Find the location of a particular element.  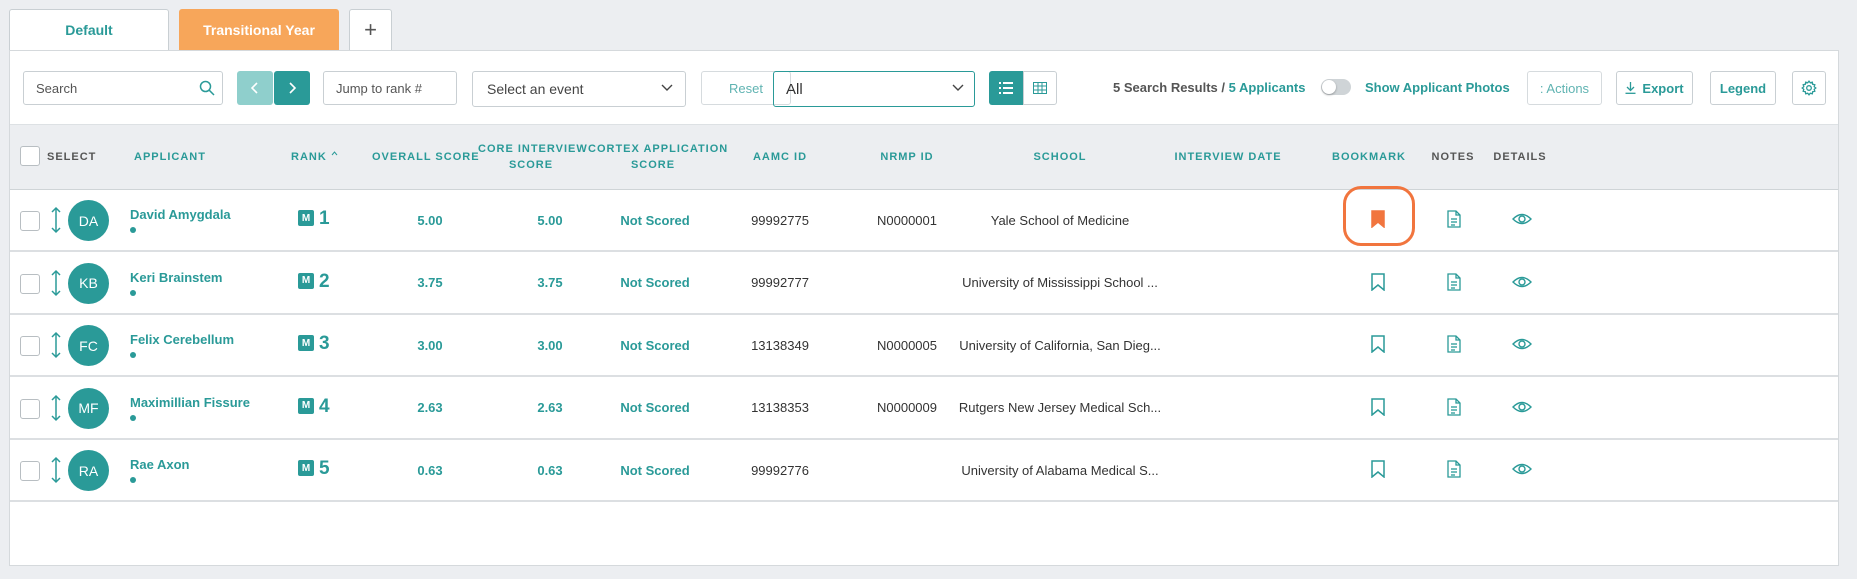

column-school: SCHOOL is located at coordinates (1060, 157).